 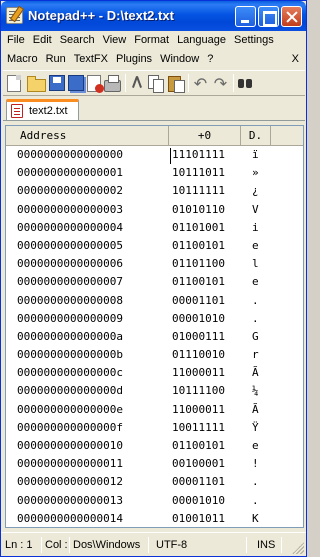 What do you see at coordinates (154, 337) in the screenshot?
I see `hex-row: 000000000000000a 01000111 G` at bounding box center [154, 337].